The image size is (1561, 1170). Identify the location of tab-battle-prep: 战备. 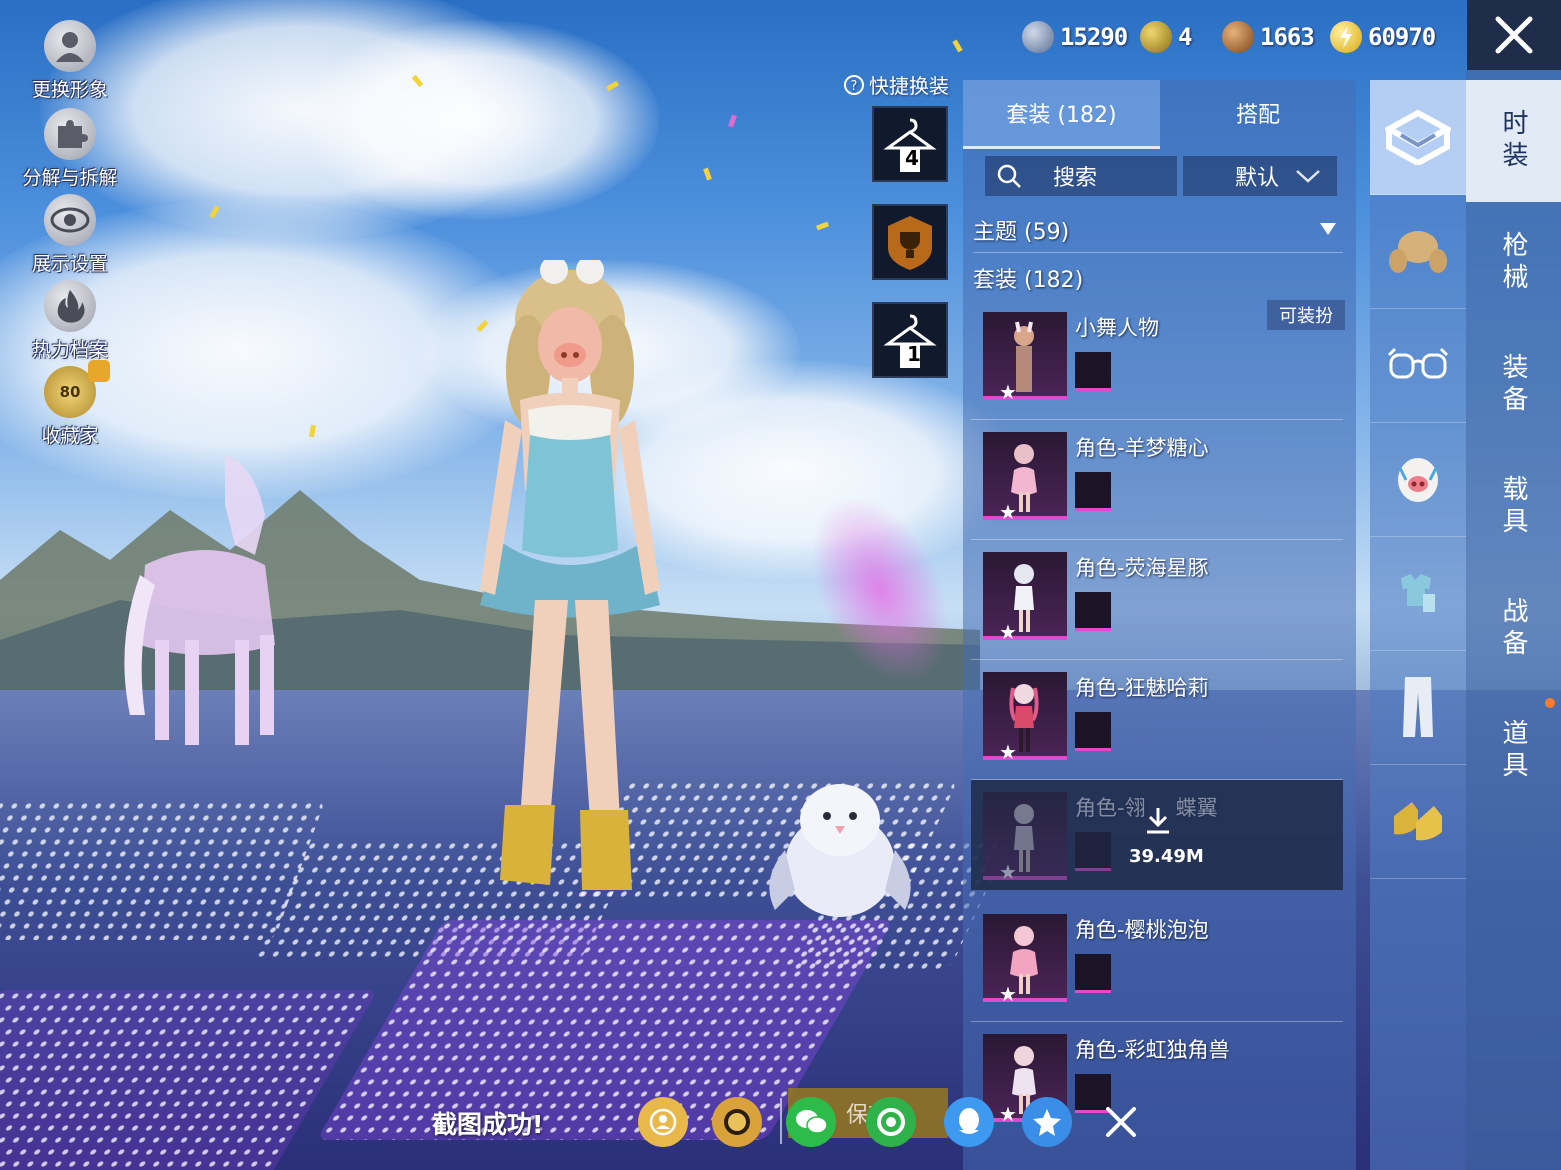
(1513, 629).